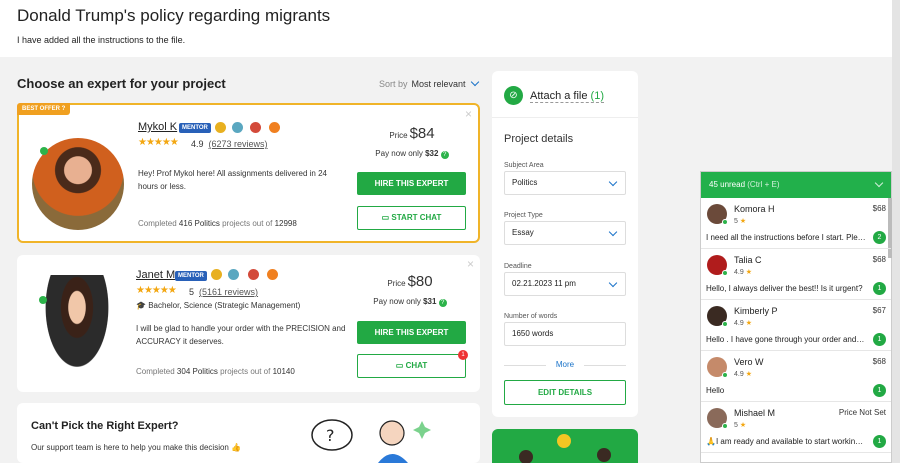 The width and height of the screenshot is (900, 463). Describe the element at coordinates (518, 266) in the screenshot. I see `deadline-label: Deadline` at that location.